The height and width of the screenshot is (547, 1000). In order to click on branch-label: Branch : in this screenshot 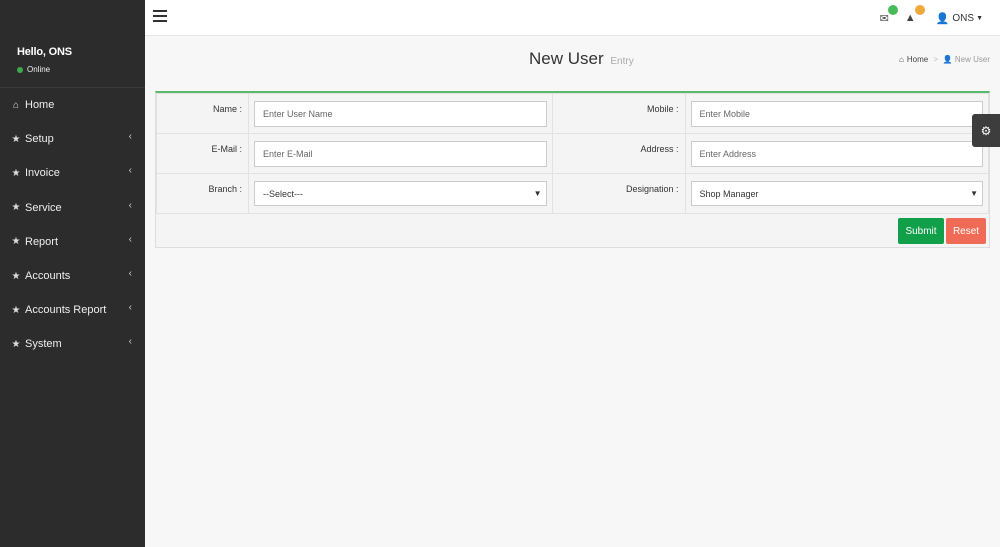, I will do `click(202, 193)`.